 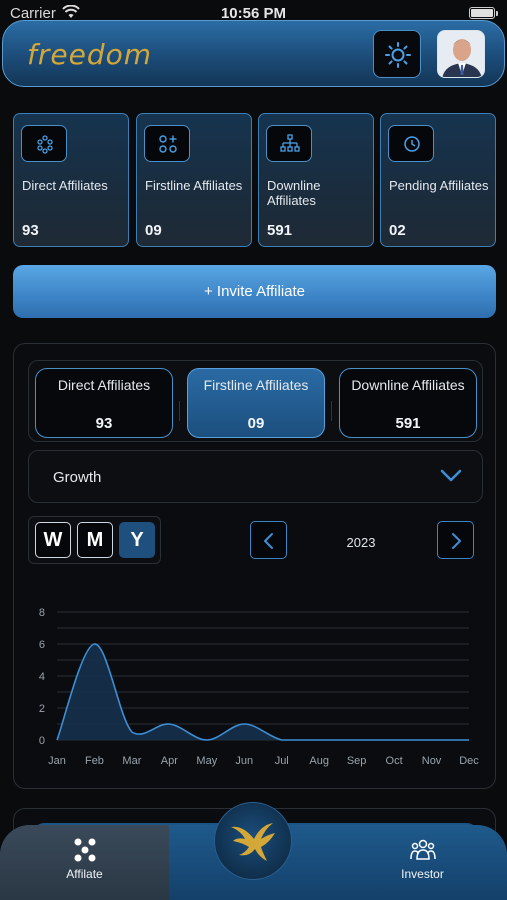 I want to click on segment-direct: Direct Affiliates 93, so click(x=104, y=403).